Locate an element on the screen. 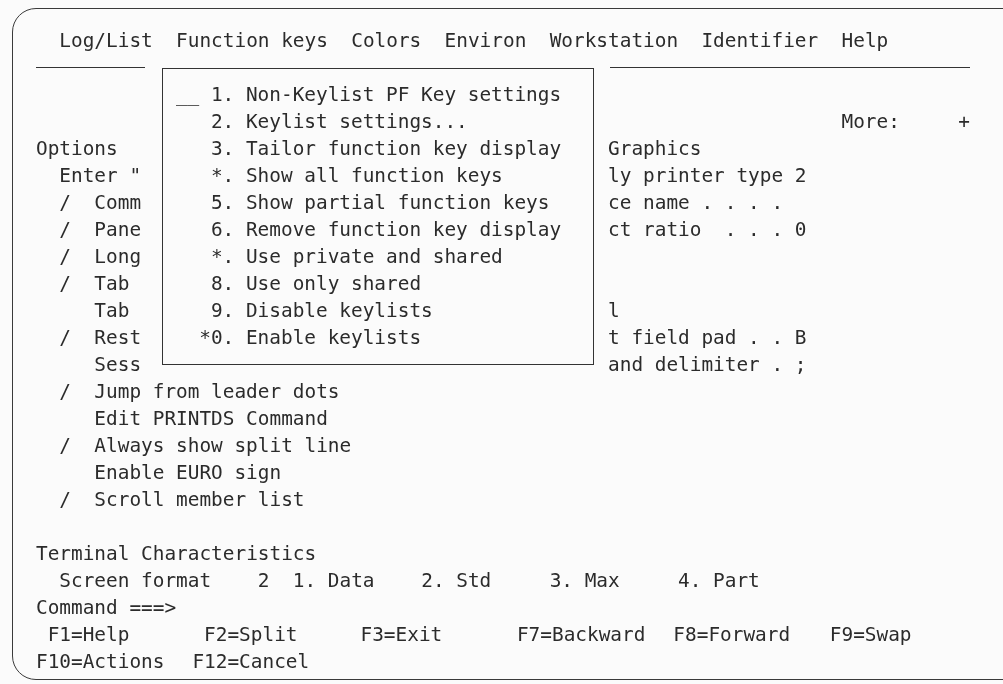 This screenshot has height=684, width=1003. menu-item: Help is located at coordinates (865, 40).